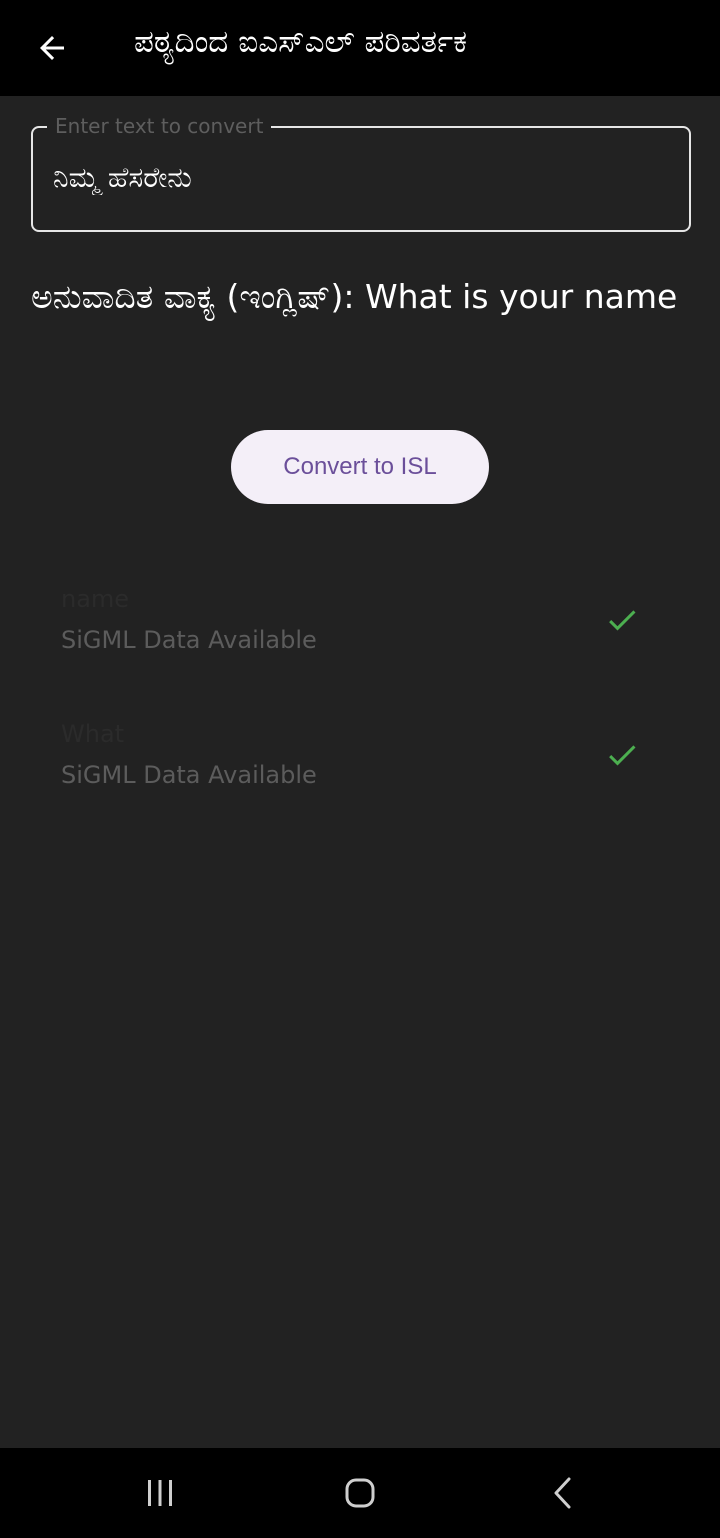 This screenshot has height=1538, width=720. Describe the element at coordinates (301, 42) in the screenshot. I see `app-title: ಪಠ್ಯದಿಂದ ಐಎಸ್‌ಎಲ್ ಪರಿವರ್ತಕ` at that location.